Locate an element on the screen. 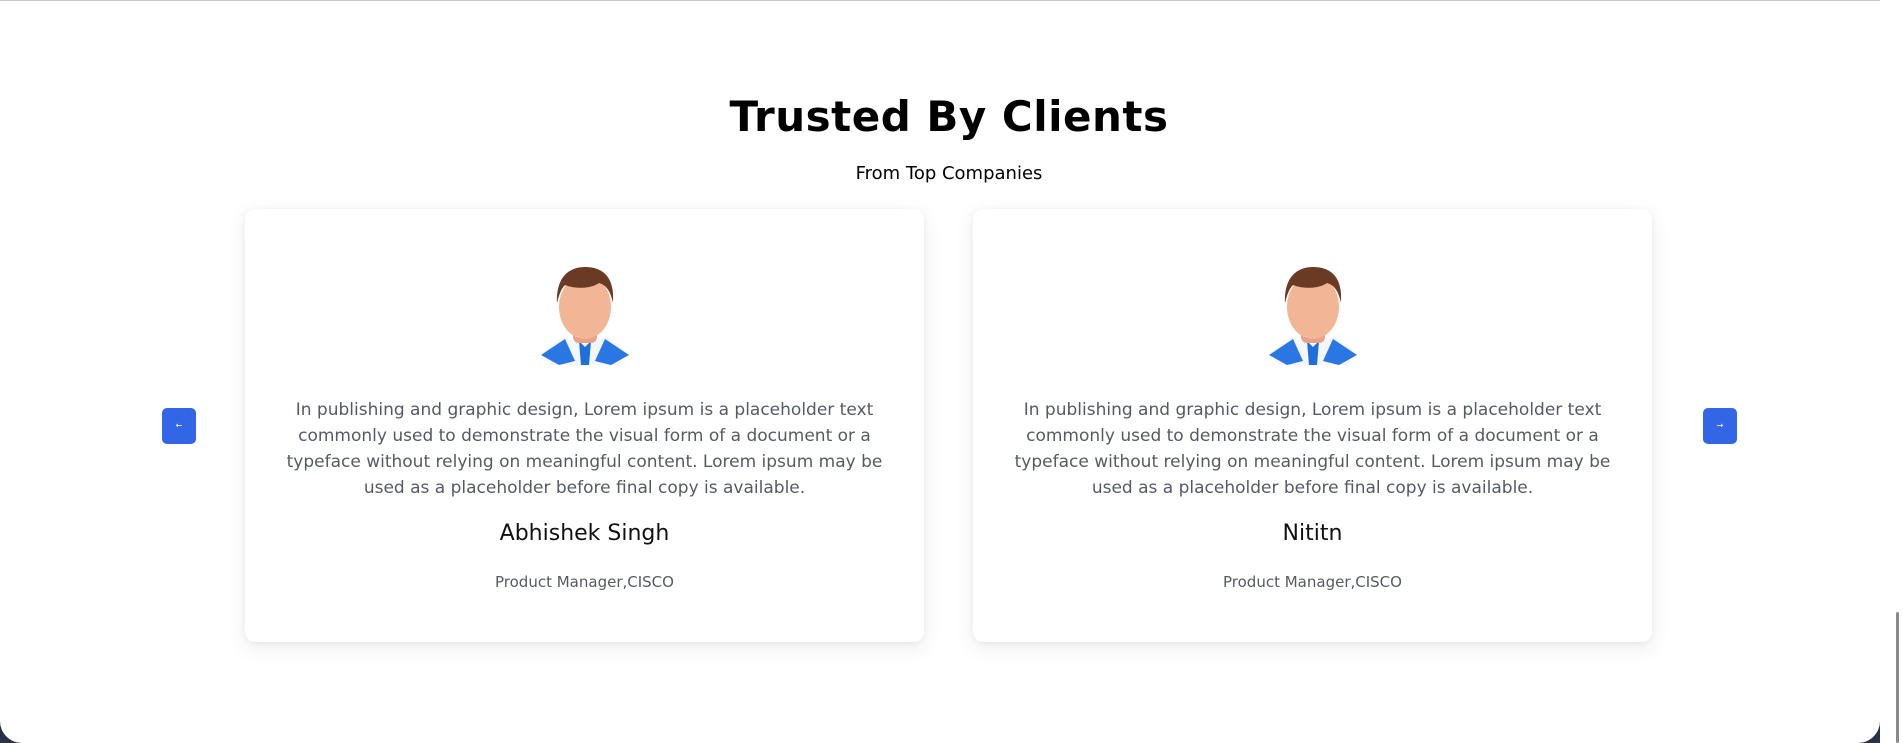  client-name: Abhishek Singh is located at coordinates (584, 533).